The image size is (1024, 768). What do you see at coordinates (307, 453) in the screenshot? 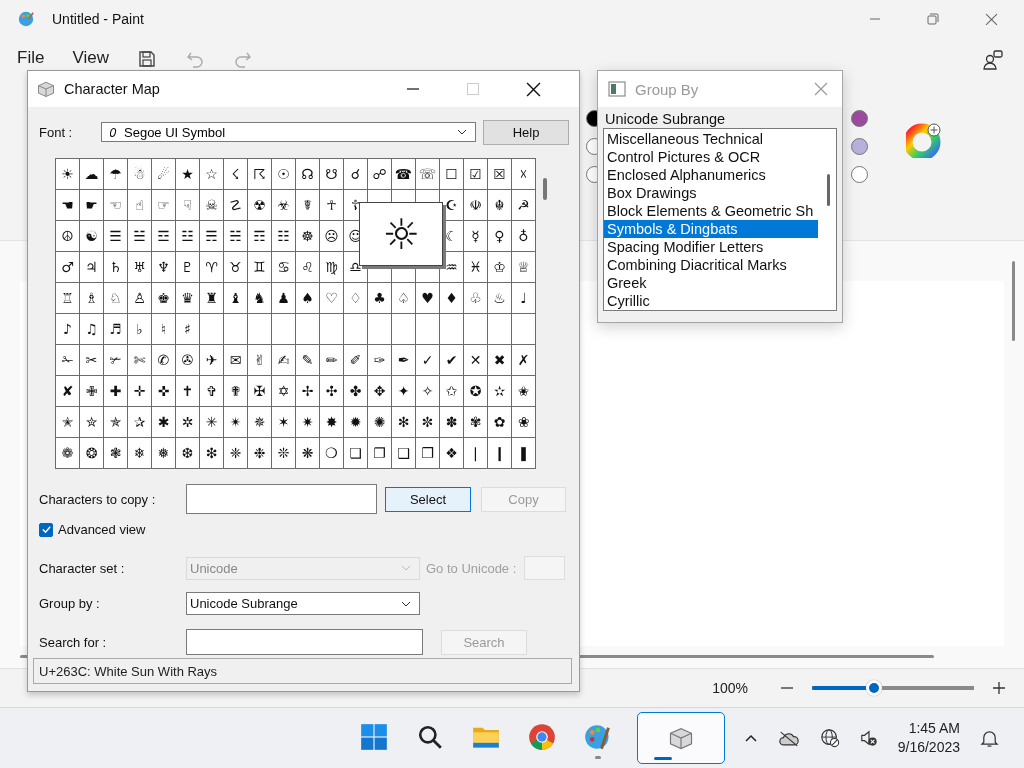
I see `character-cell: ❋` at bounding box center [307, 453].